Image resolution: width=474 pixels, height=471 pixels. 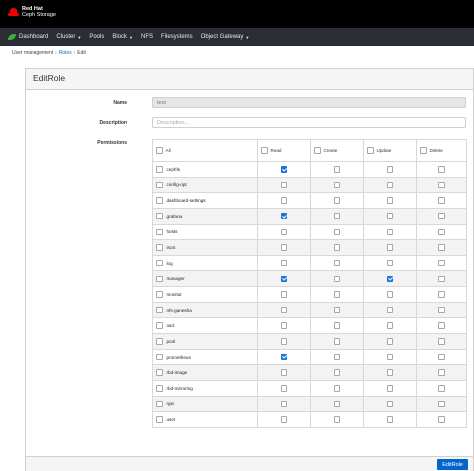 What do you see at coordinates (26, 37) in the screenshot?
I see `nav-dashboard: Dashboard` at bounding box center [26, 37].